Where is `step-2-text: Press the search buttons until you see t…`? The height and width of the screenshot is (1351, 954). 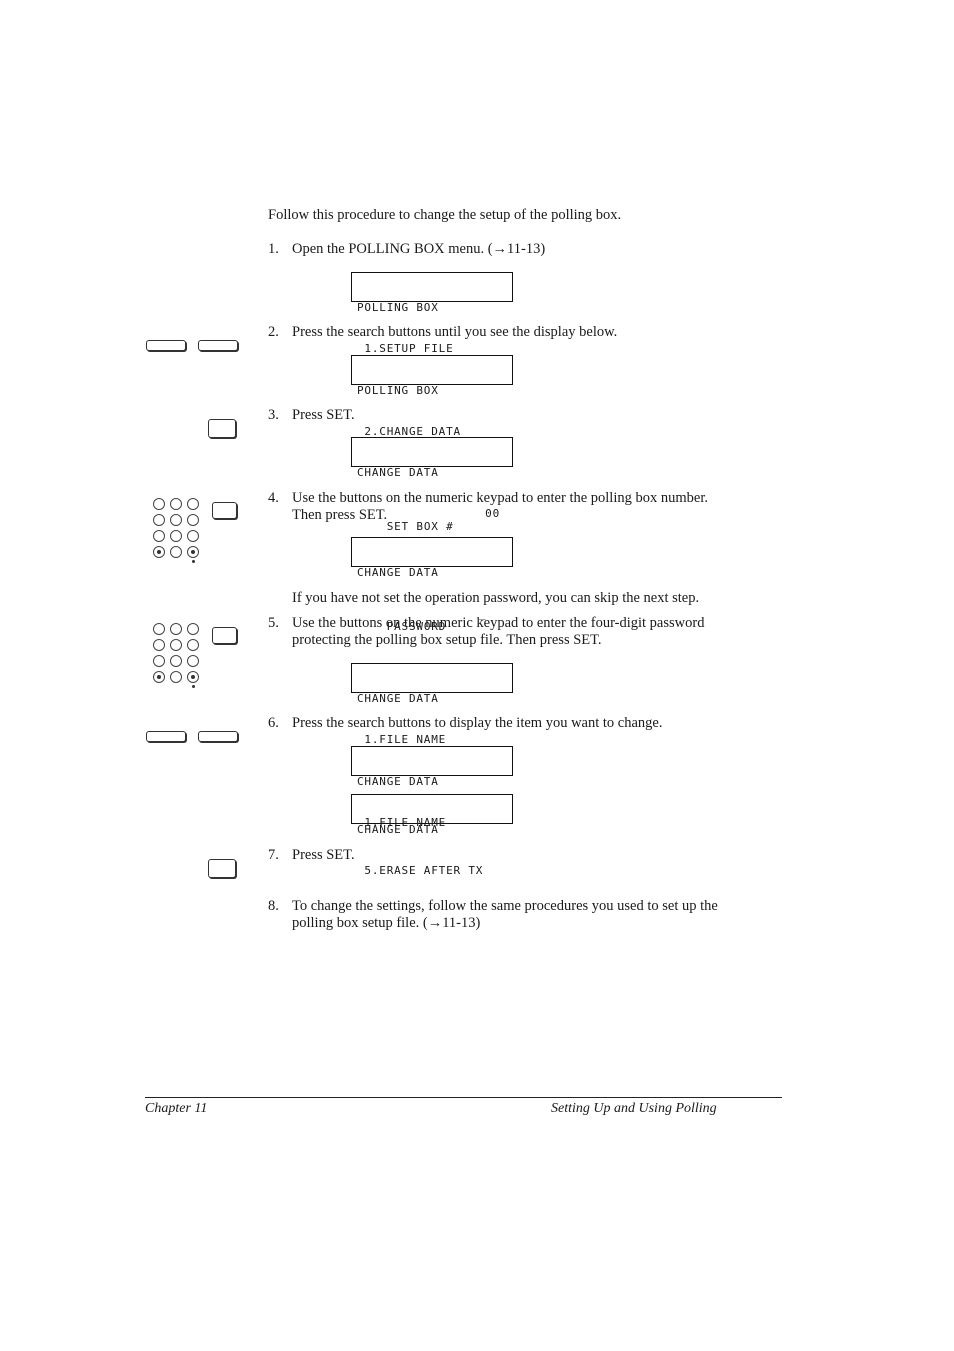
step-2-text: Press the search buttons until you see t… is located at coordinates (455, 332).